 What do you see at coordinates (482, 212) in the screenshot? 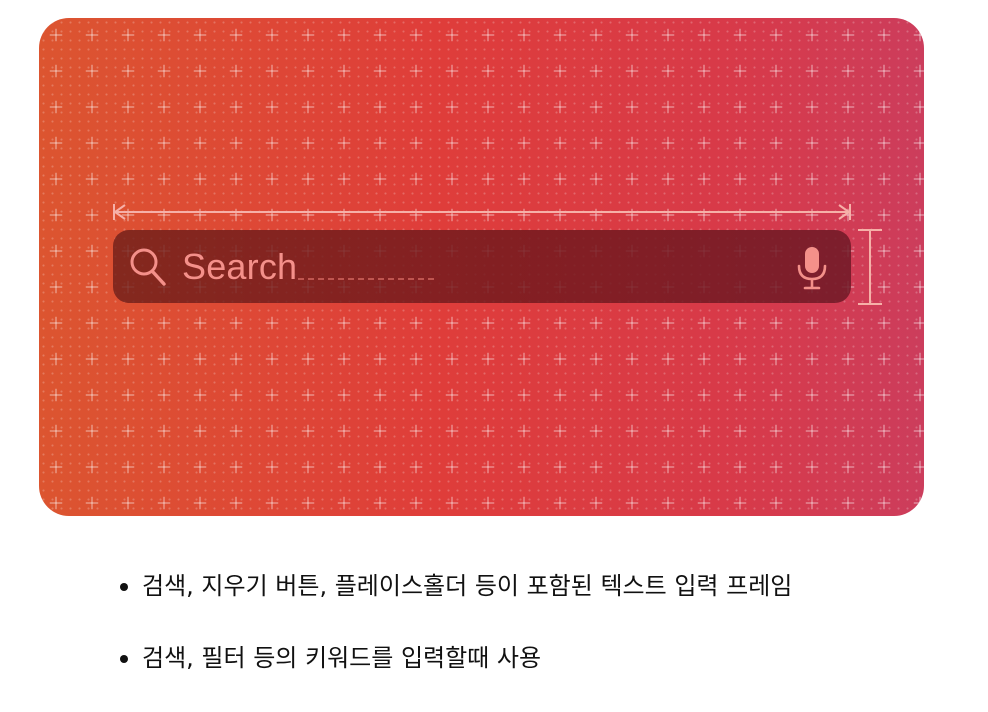
I see `width-measure-arrow` at bounding box center [482, 212].